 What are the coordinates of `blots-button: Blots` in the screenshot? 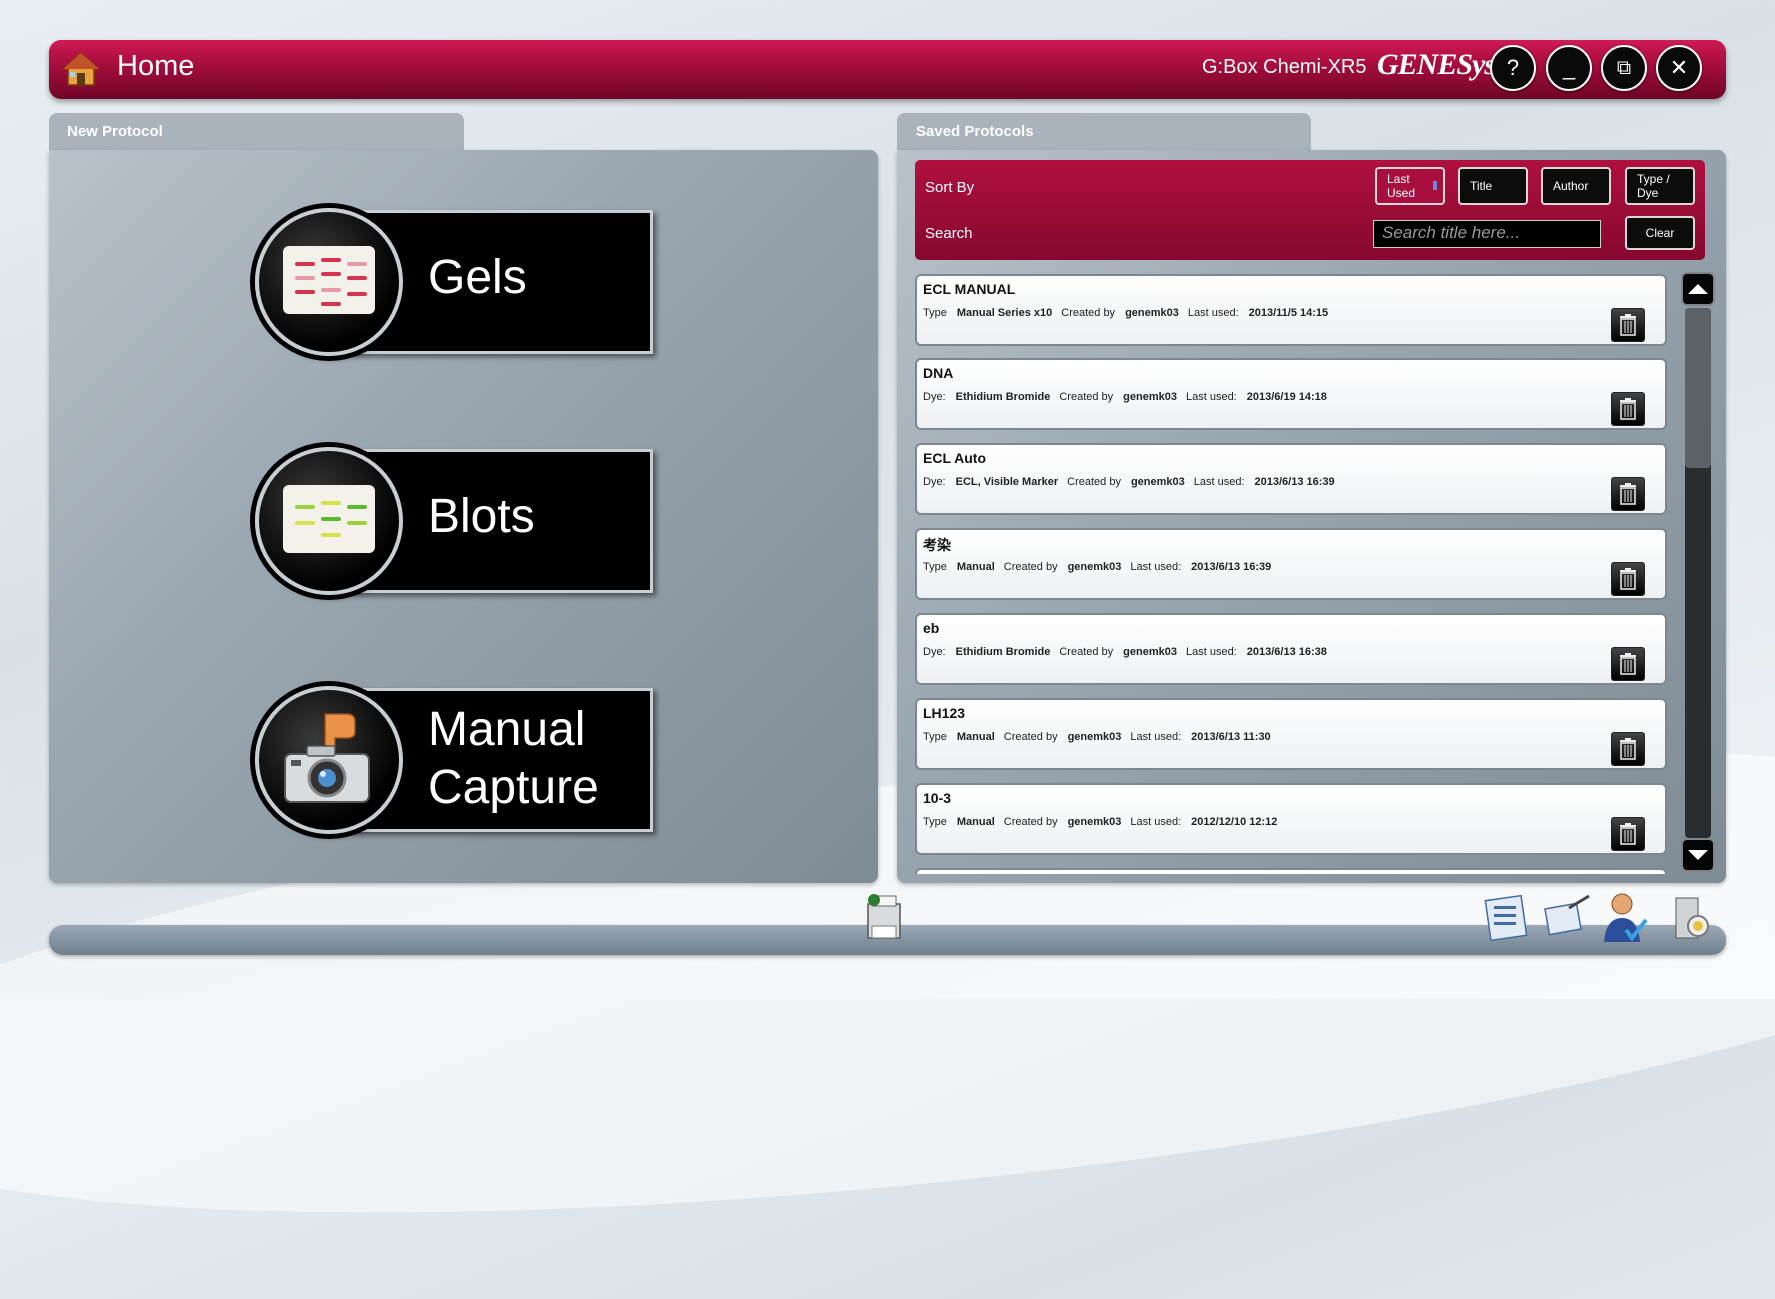 It's located at (465, 521).